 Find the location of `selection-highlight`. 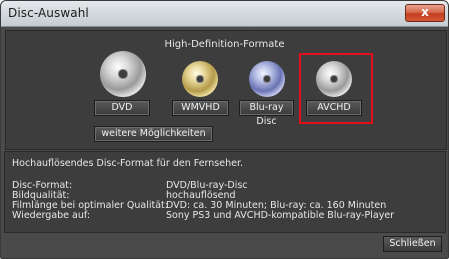

selection-highlight is located at coordinates (336, 88).